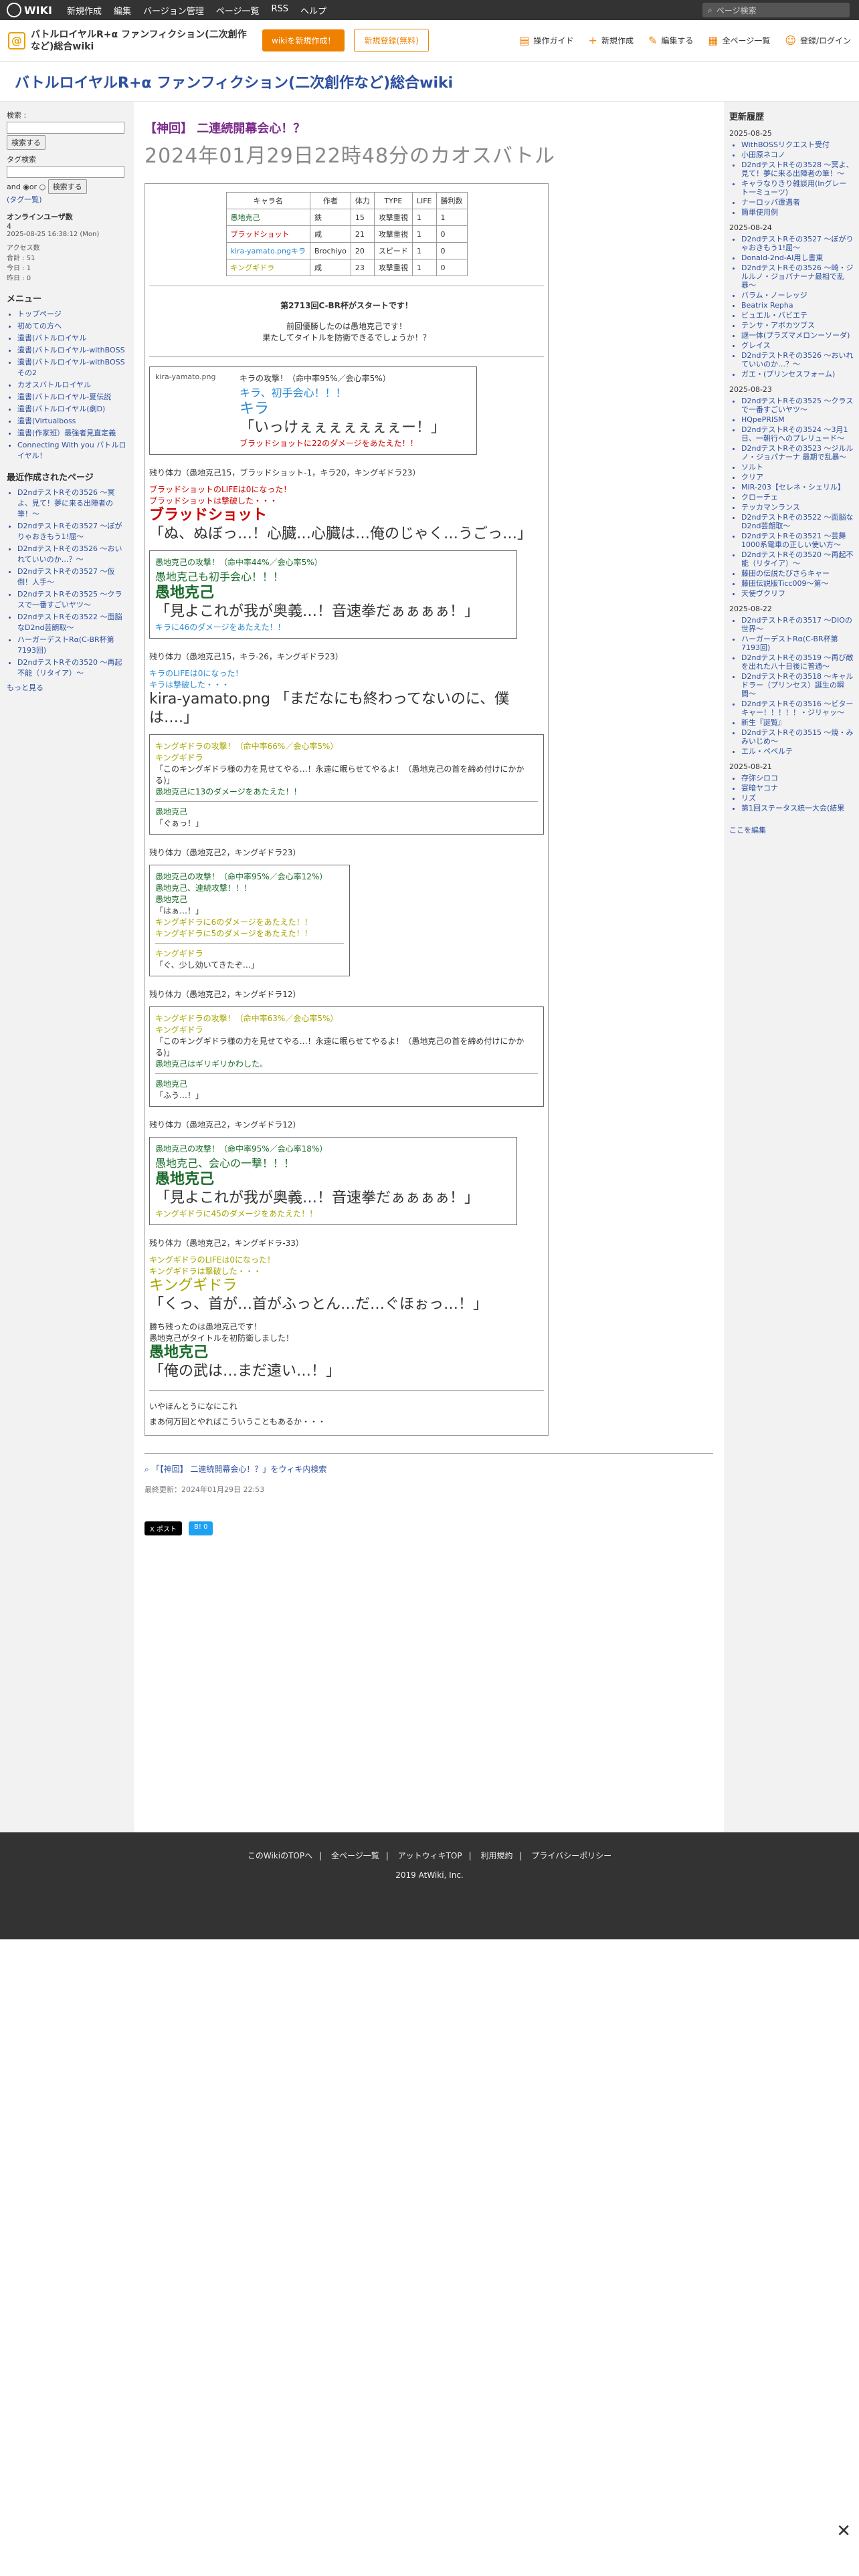 The width and height of the screenshot is (859, 2576). Describe the element at coordinates (797, 212) in the screenshot. I see `update-item: 簡単使用例` at that location.